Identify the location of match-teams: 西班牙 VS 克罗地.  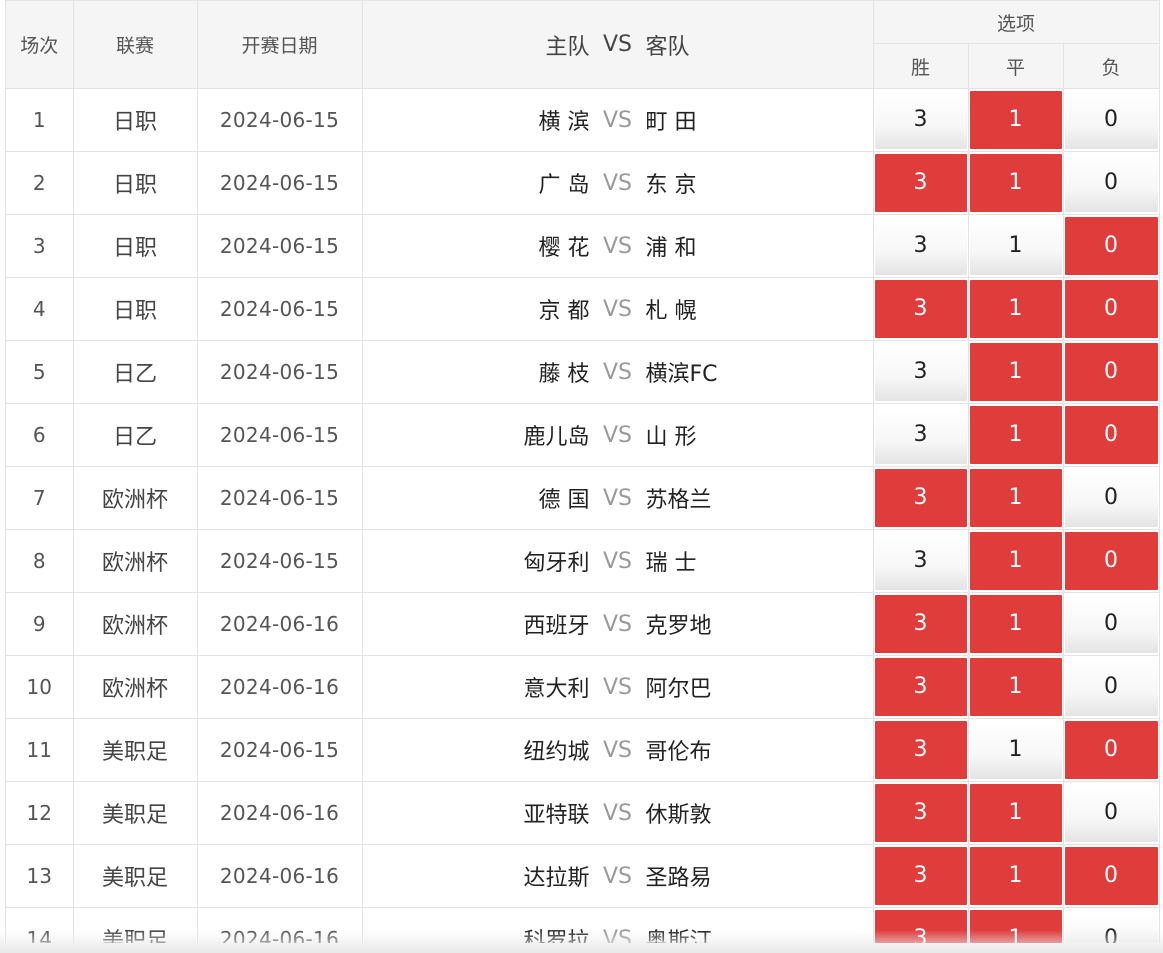
(618, 624).